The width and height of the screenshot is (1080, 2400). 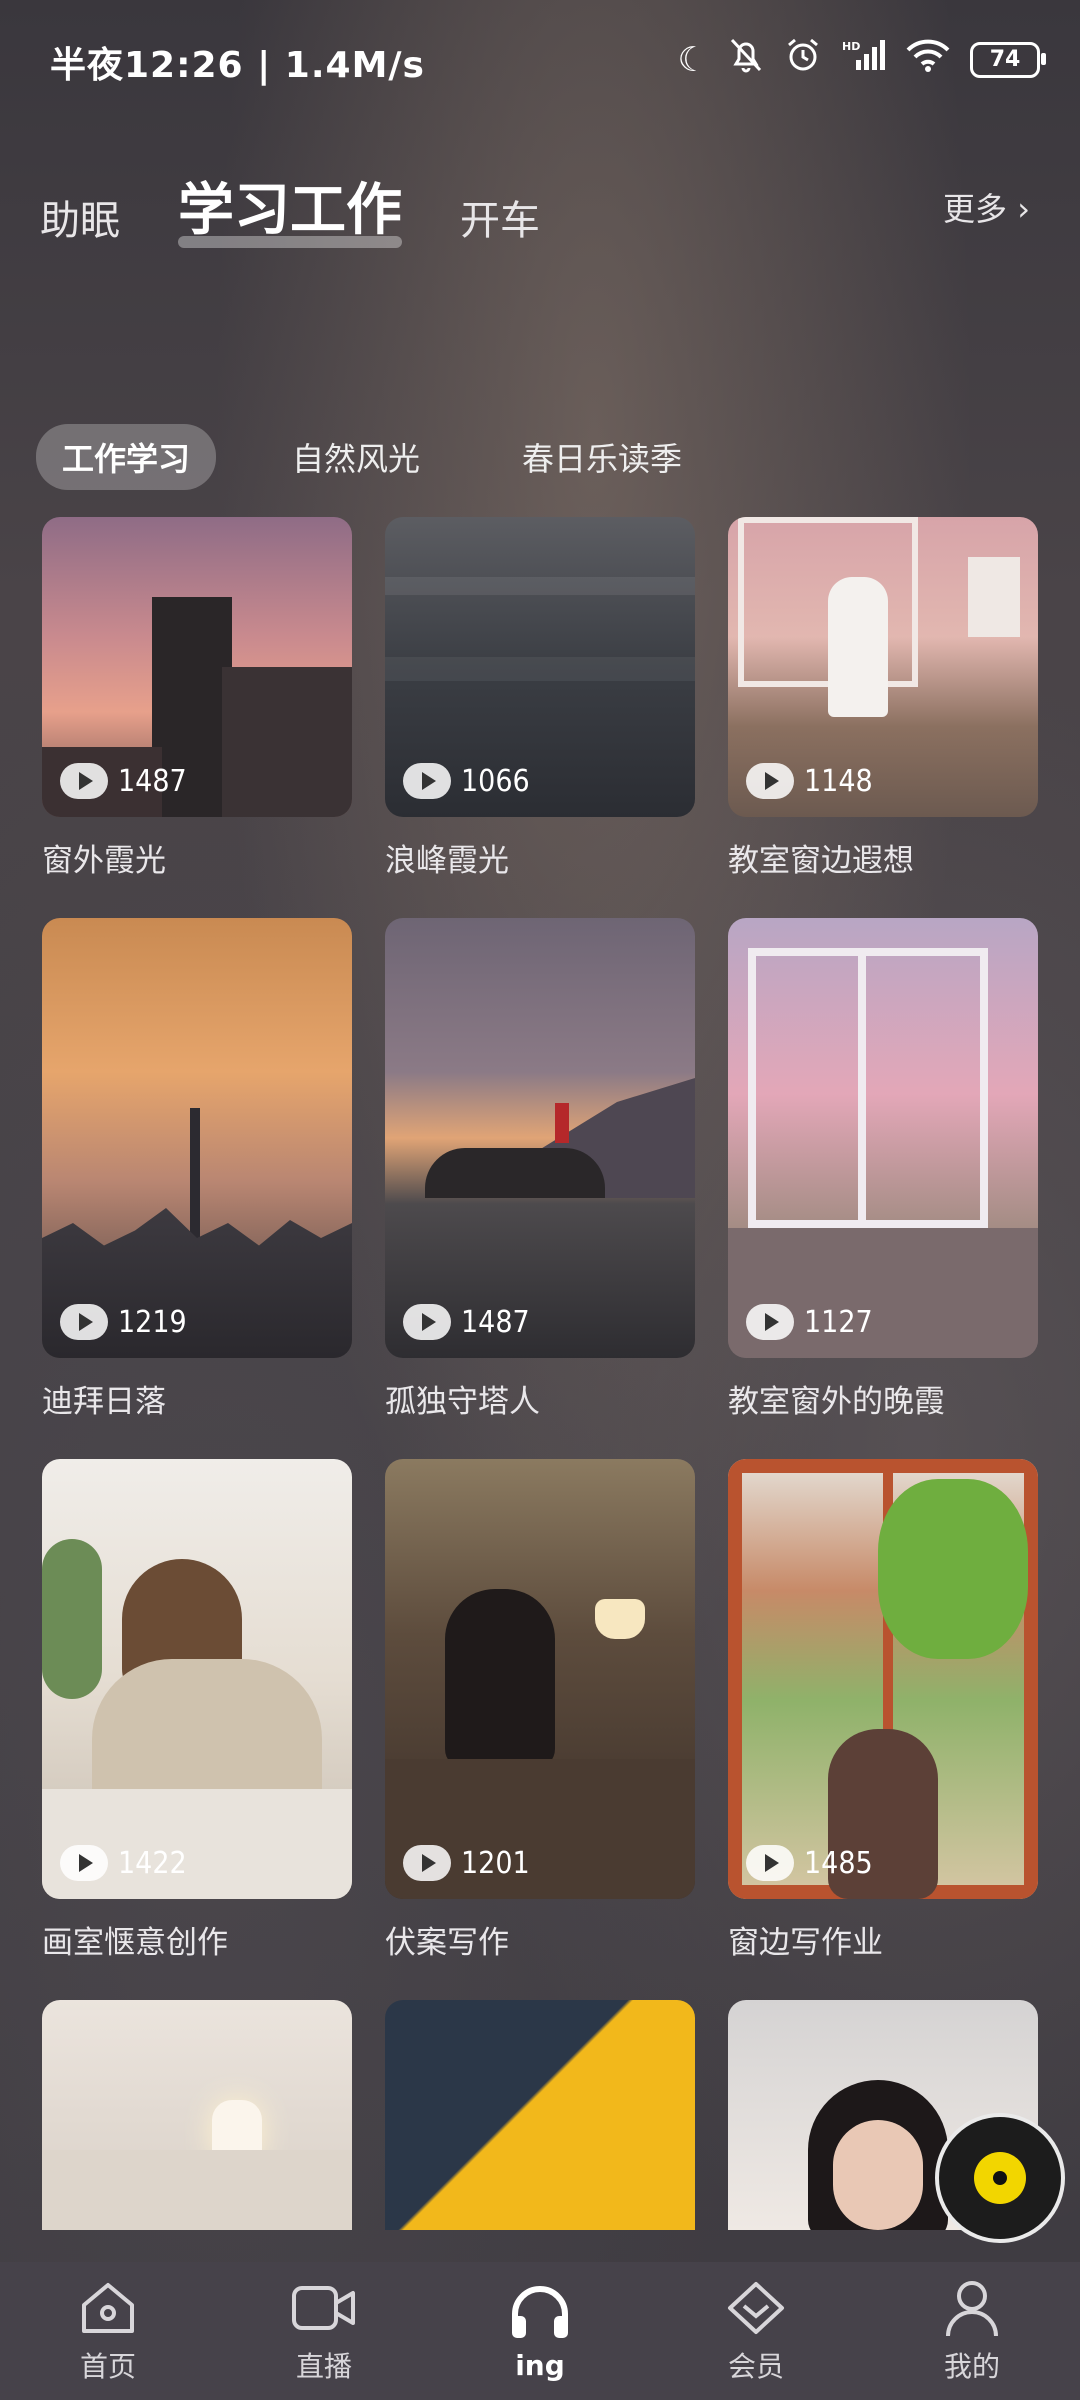 What do you see at coordinates (500, 217) in the screenshot?
I see `tab-driving: 开车` at bounding box center [500, 217].